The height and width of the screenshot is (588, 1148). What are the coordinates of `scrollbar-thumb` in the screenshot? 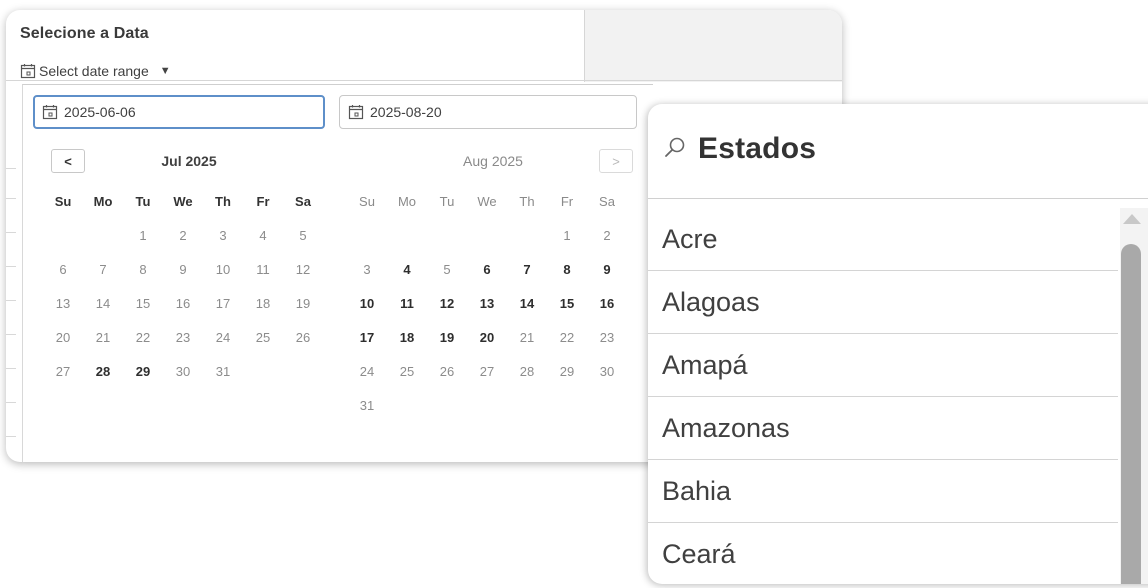 It's located at (1131, 414).